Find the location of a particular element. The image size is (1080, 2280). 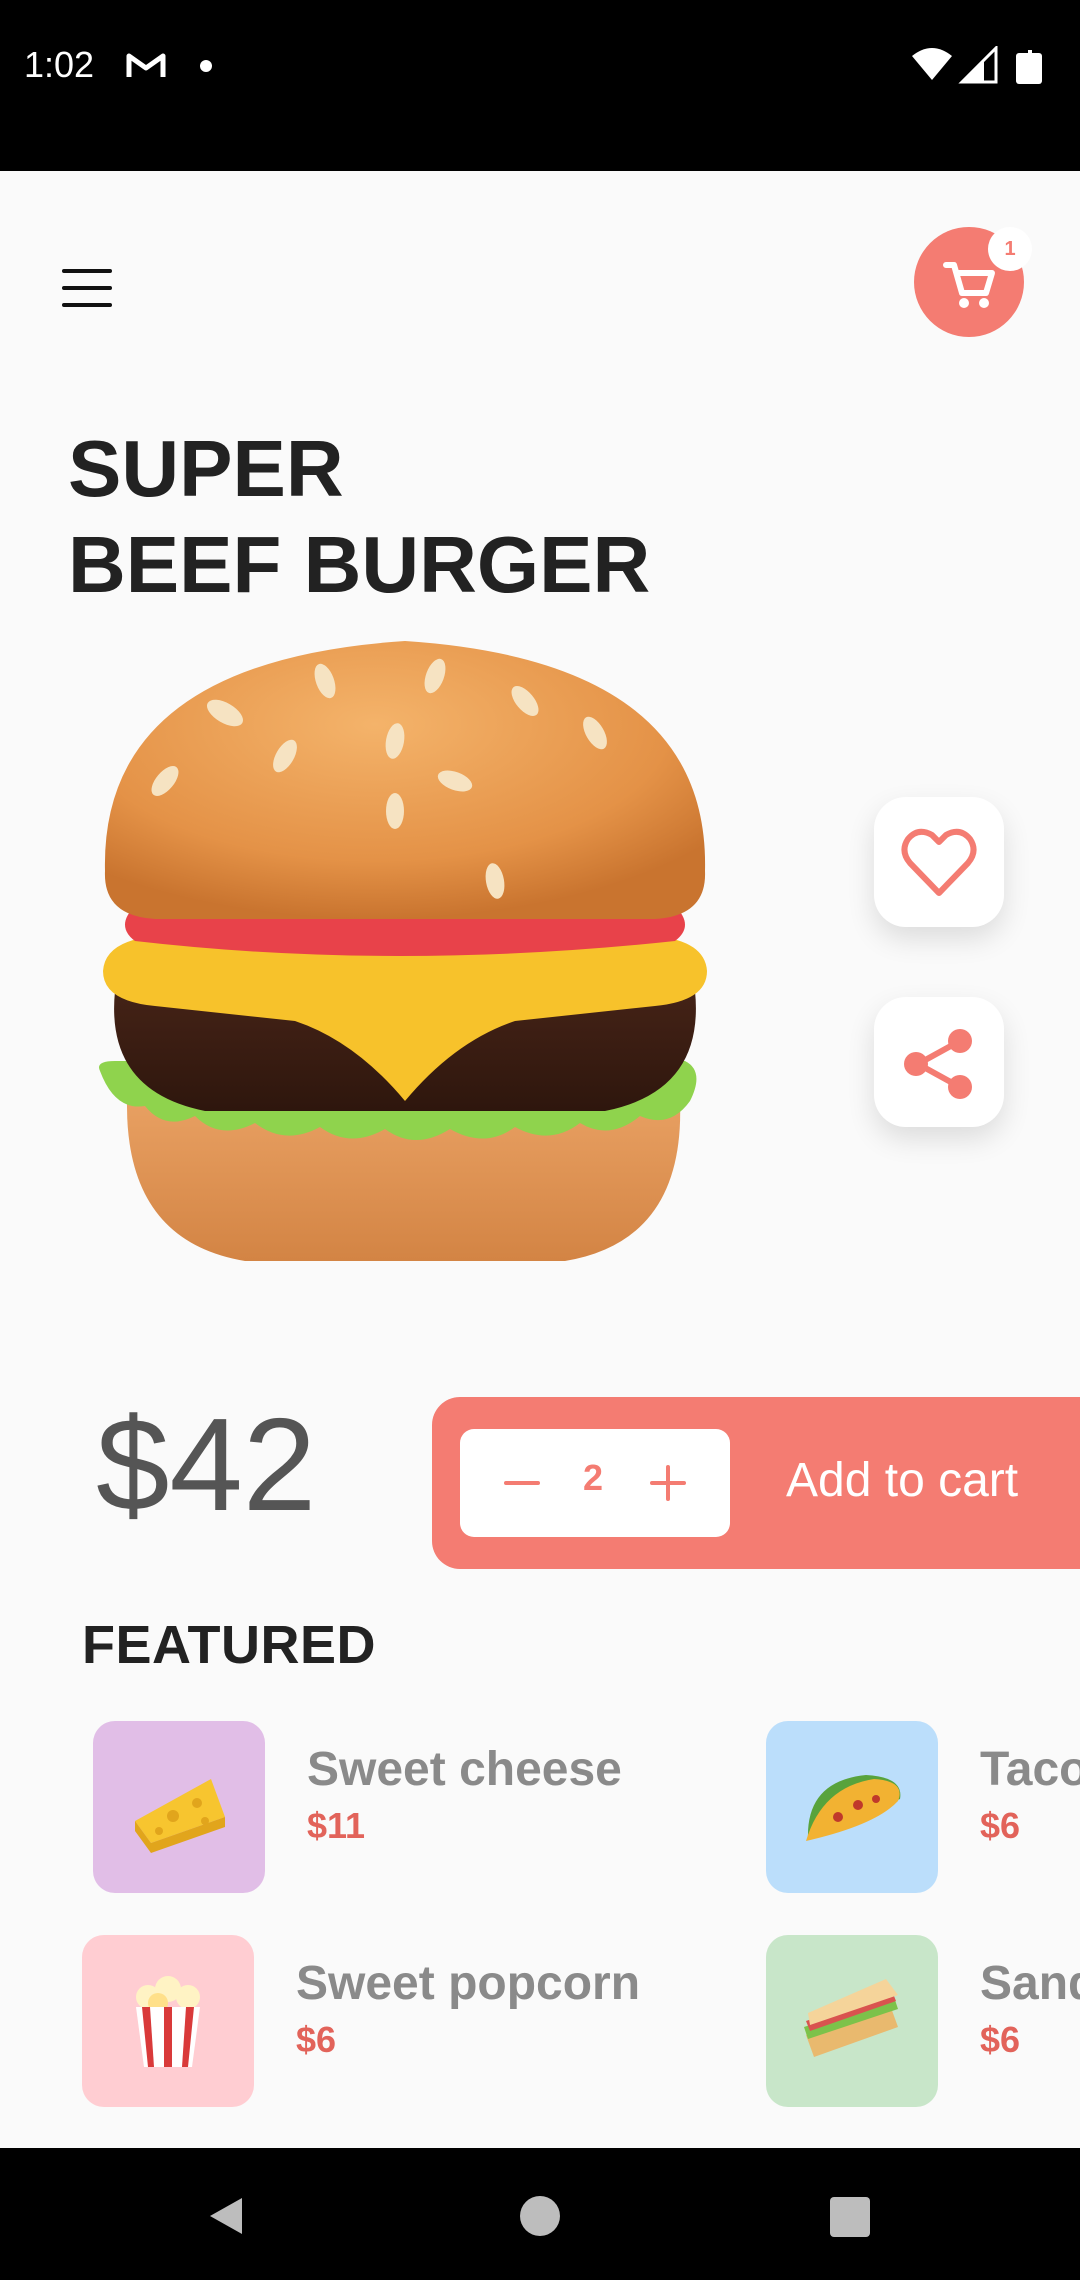

menu-button is located at coordinates (88, 289).